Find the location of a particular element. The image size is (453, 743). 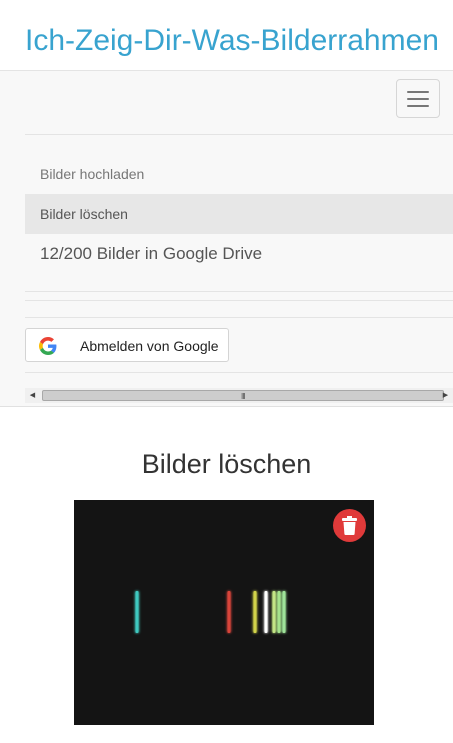

scrollbar-thumb: III is located at coordinates (243, 395).